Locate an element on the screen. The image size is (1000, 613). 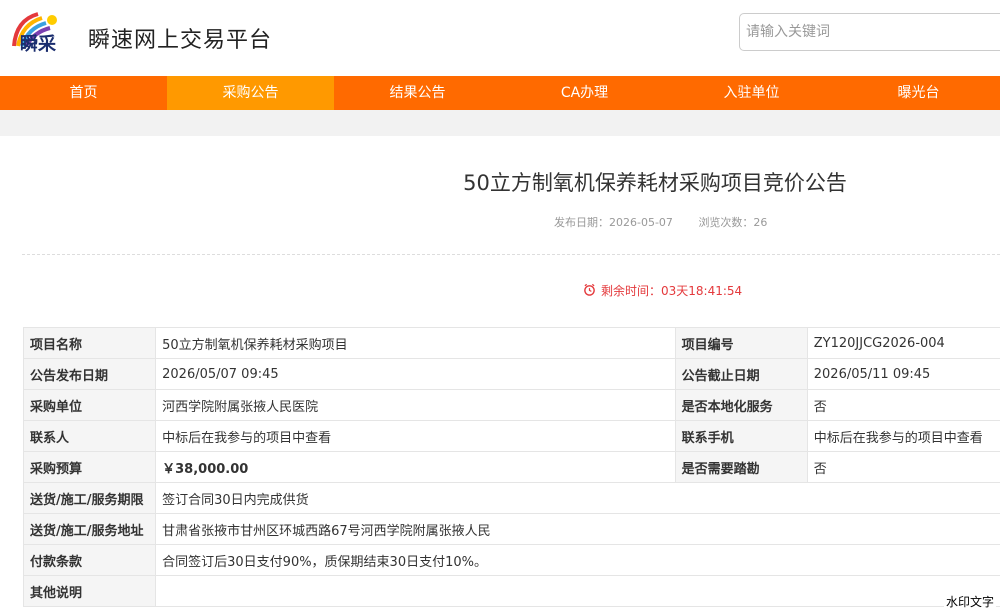
divider is located at coordinates (511, 254).